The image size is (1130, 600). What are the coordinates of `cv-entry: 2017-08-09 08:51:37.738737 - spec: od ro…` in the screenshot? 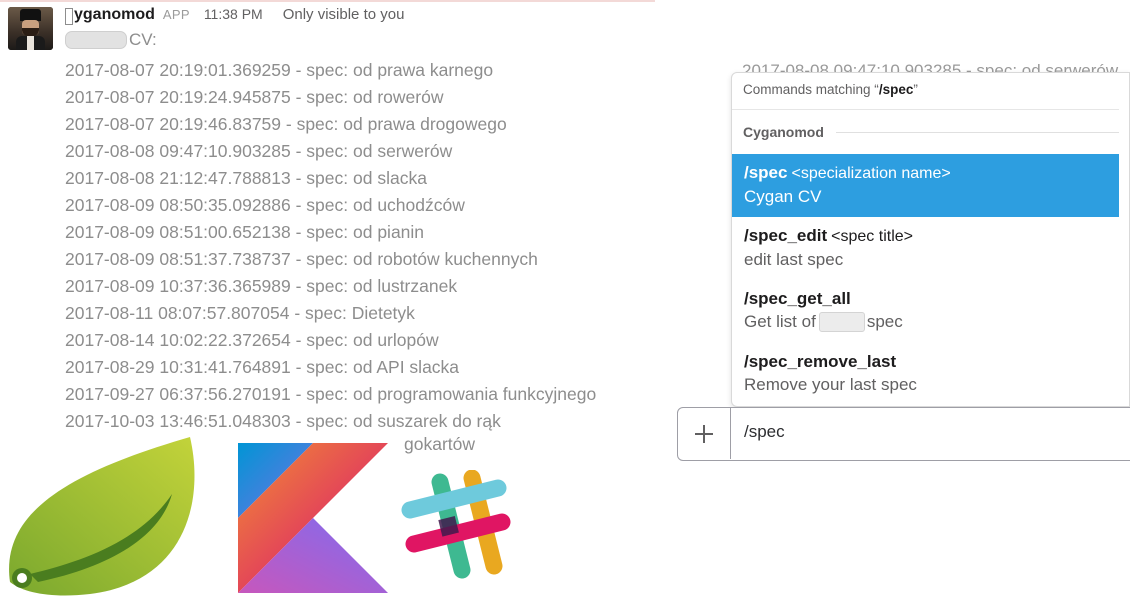 It's located at (301, 259).